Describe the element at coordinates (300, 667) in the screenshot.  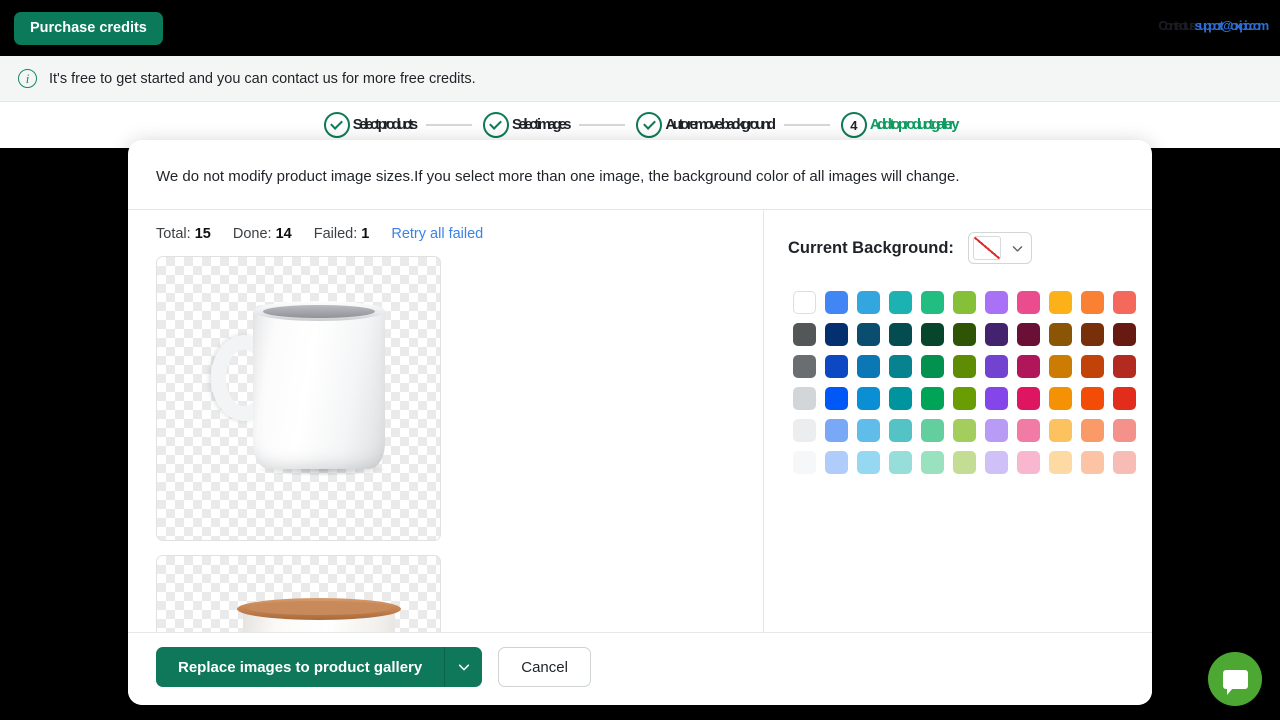
I see `replace-images-button: Replace images to product gallery` at that location.